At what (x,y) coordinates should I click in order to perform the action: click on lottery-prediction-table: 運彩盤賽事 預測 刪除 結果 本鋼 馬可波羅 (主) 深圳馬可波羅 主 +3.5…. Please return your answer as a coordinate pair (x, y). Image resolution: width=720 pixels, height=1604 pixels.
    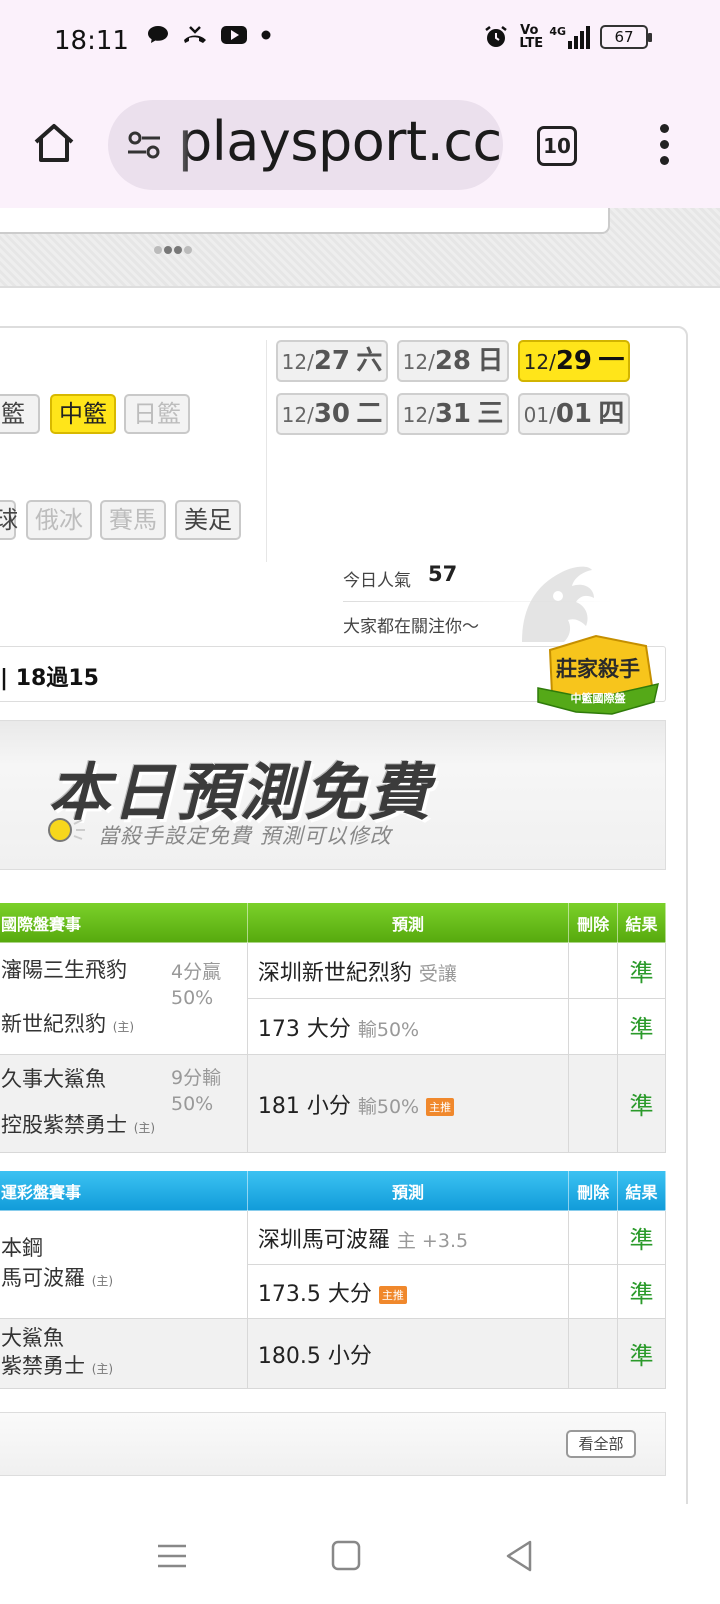
    Looking at the image, I should click on (333, 1279).